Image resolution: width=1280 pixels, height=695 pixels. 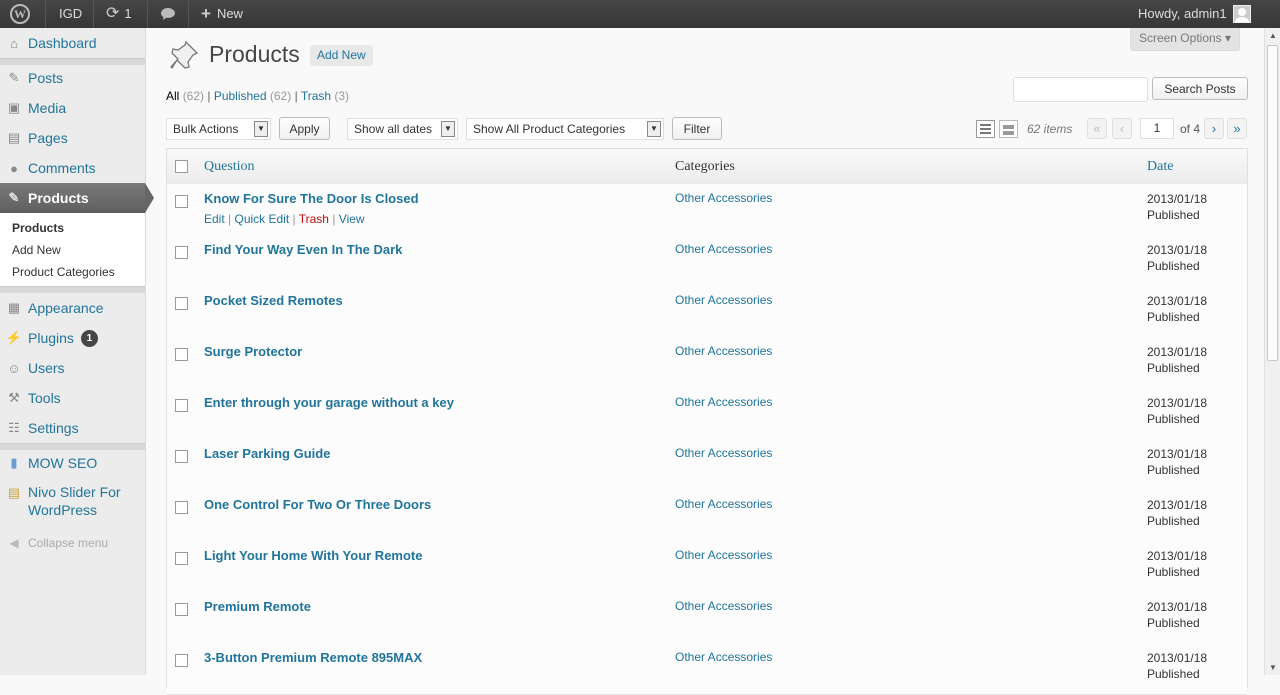 What do you see at coordinates (1157, 128) in the screenshot?
I see `current-page-input: 1` at bounding box center [1157, 128].